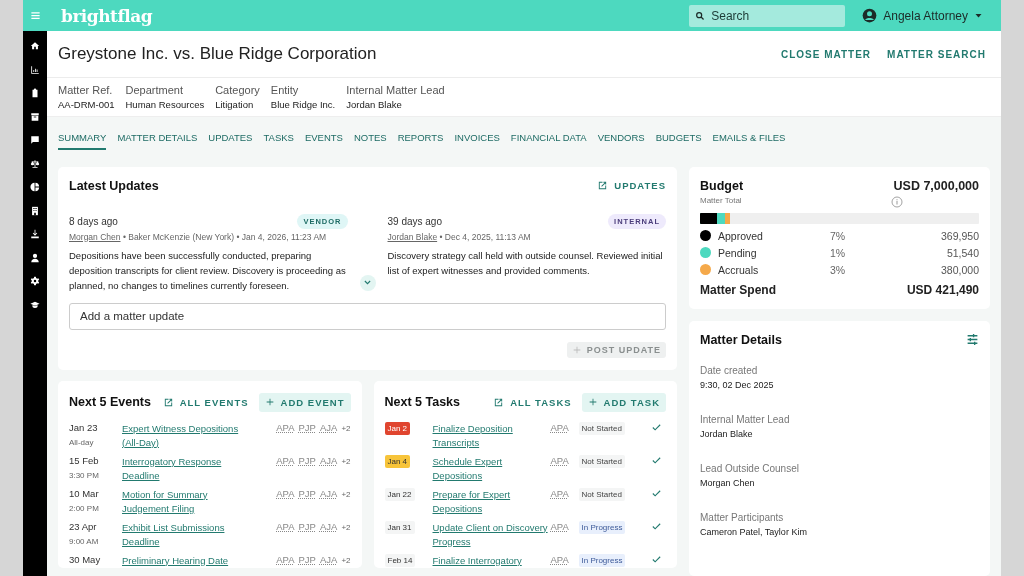 Image resolution: width=1024 pixels, height=576 pixels. What do you see at coordinates (168, 402) in the screenshot?
I see `external-link-icon` at bounding box center [168, 402].